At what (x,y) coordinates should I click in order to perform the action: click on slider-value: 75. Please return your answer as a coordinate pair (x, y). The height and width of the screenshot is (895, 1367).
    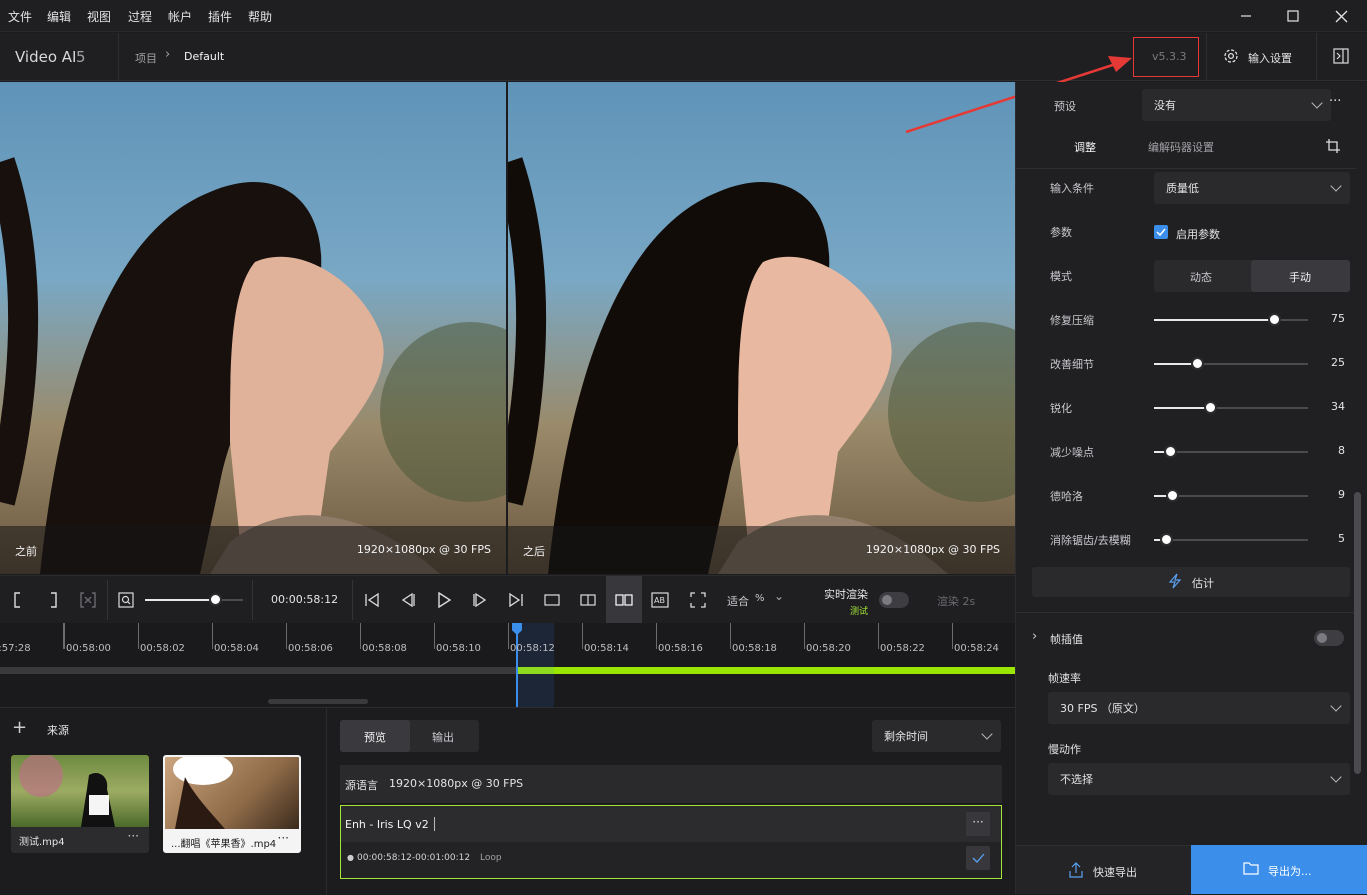
    Looking at the image, I should click on (1338, 318).